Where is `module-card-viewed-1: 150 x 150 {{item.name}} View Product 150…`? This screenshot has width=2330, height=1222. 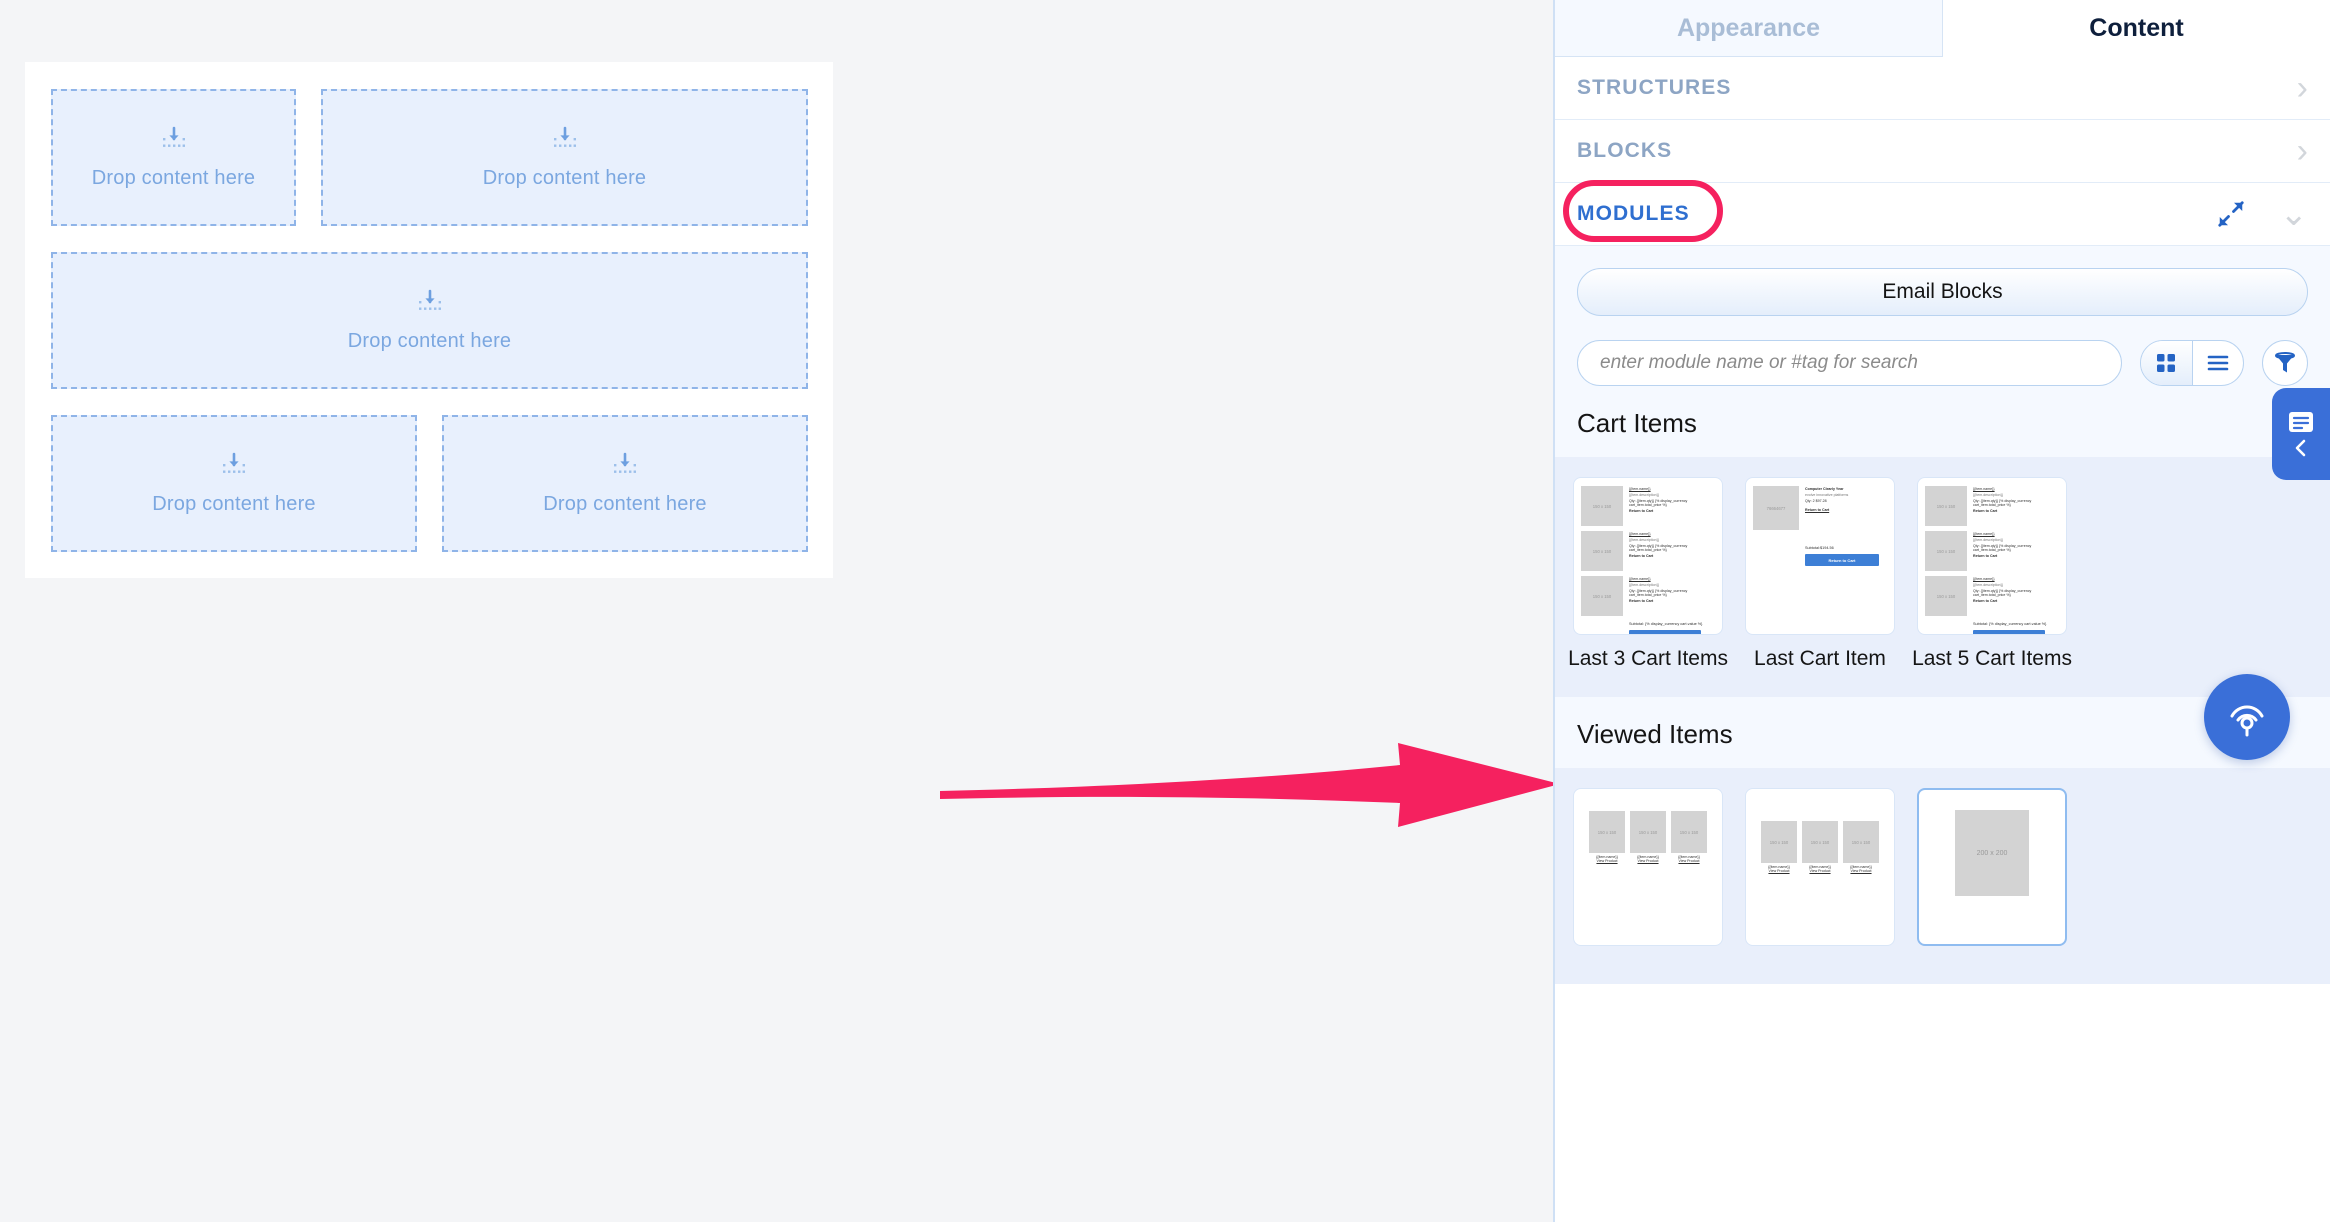 module-card-viewed-1: 150 x 150 {{item.name}} View Product 150… is located at coordinates (1648, 873).